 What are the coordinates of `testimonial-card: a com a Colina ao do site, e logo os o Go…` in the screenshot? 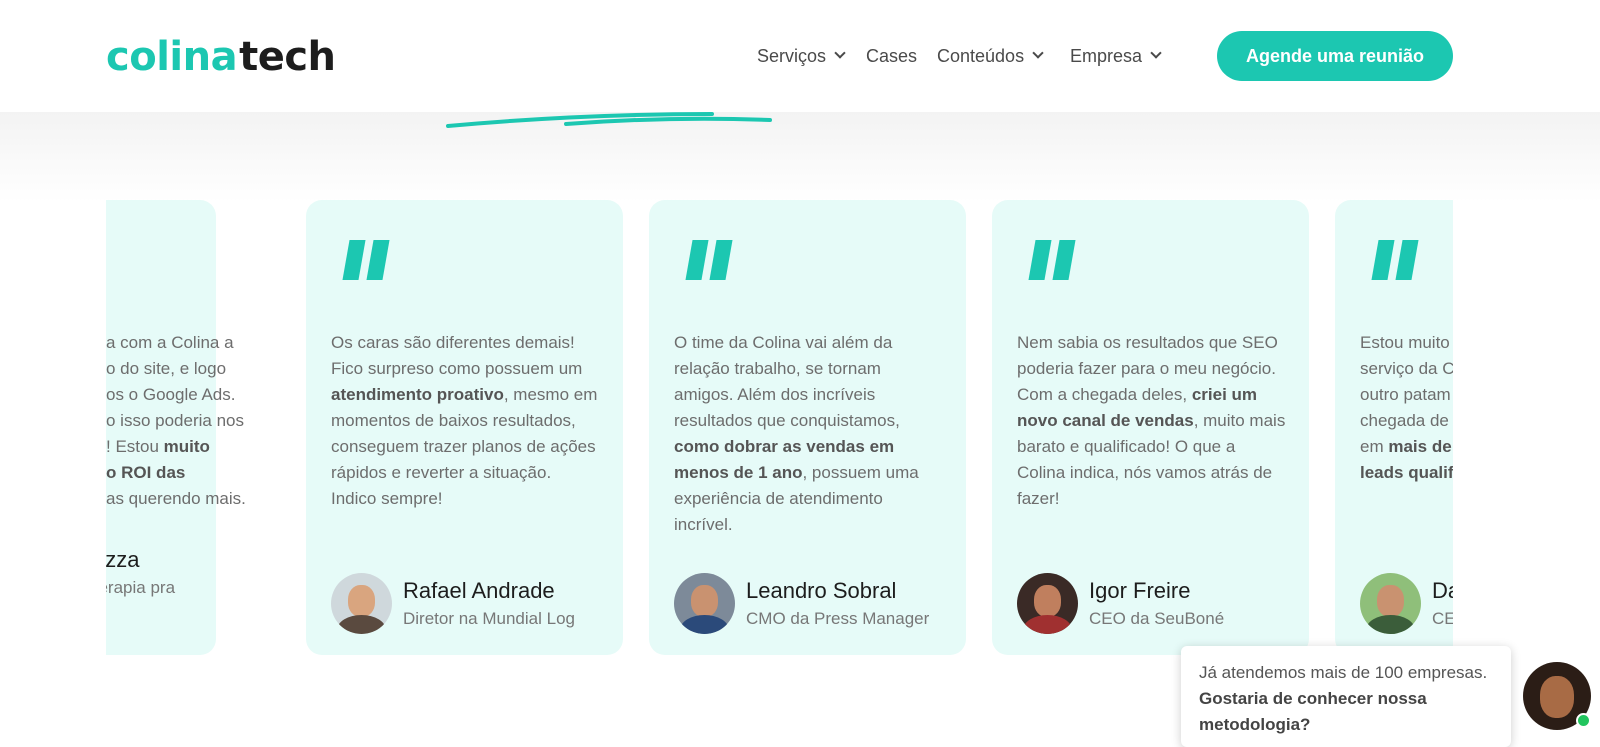 It's located at (176, 427).